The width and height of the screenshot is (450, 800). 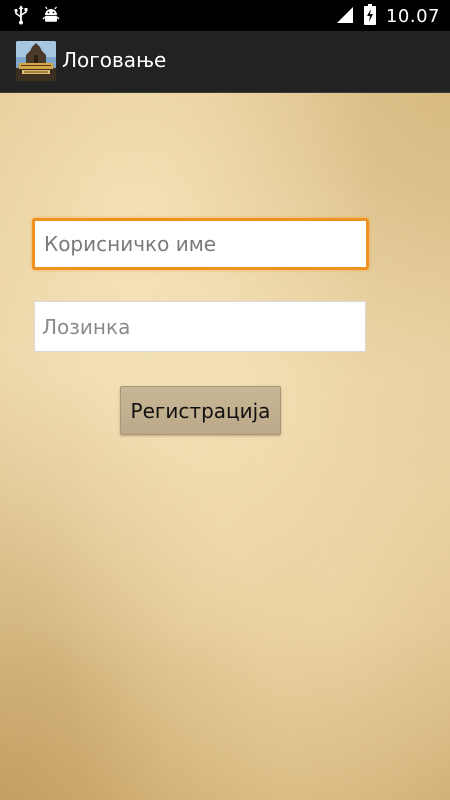 I want to click on action-bar: Логовање, so click(x=225, y=62).